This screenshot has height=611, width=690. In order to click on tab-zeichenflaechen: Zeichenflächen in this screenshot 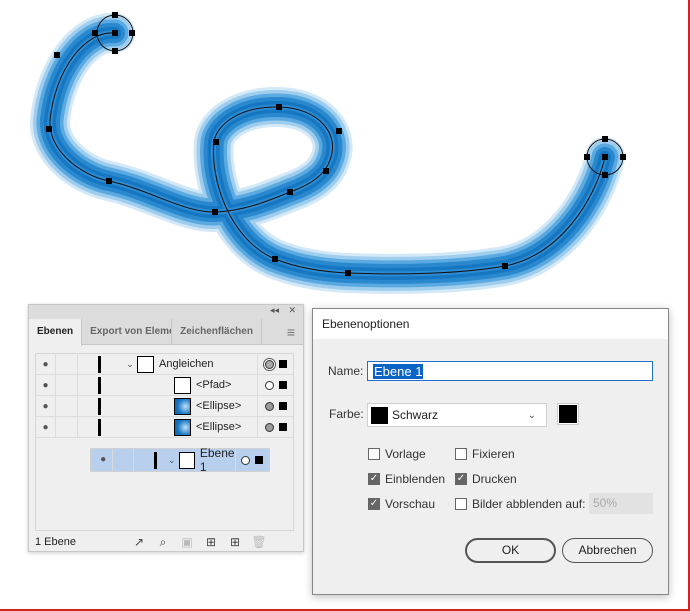, I will do `click(217, 331)`.